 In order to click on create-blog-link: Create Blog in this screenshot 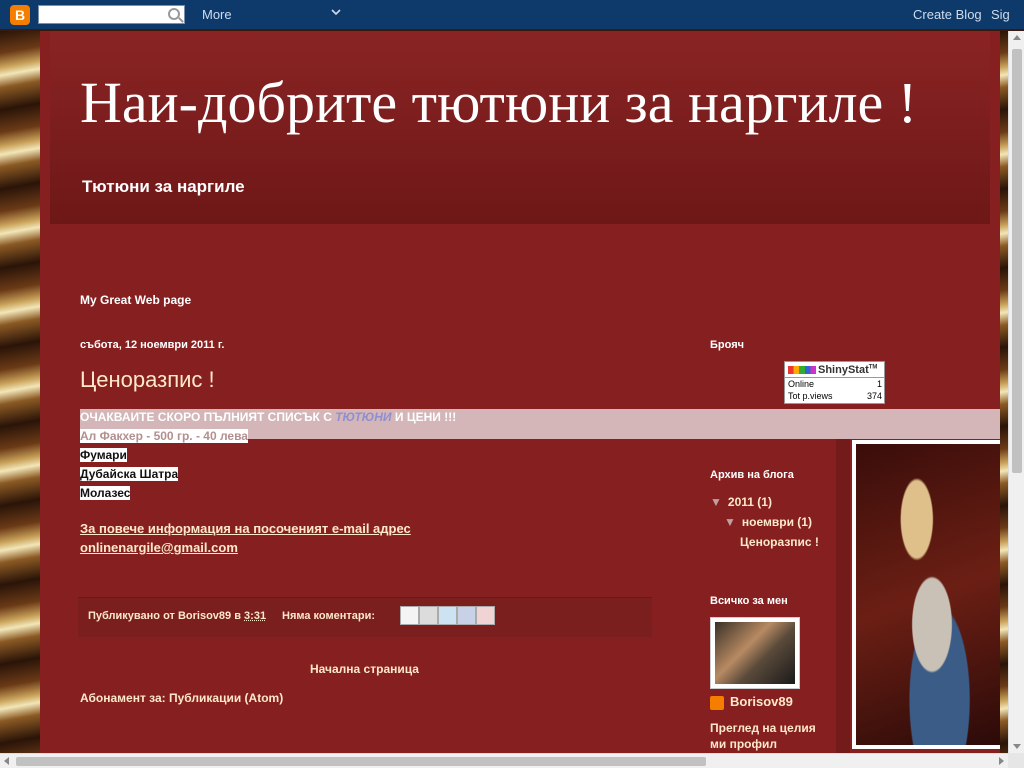, I will do `click(947, 14)`.